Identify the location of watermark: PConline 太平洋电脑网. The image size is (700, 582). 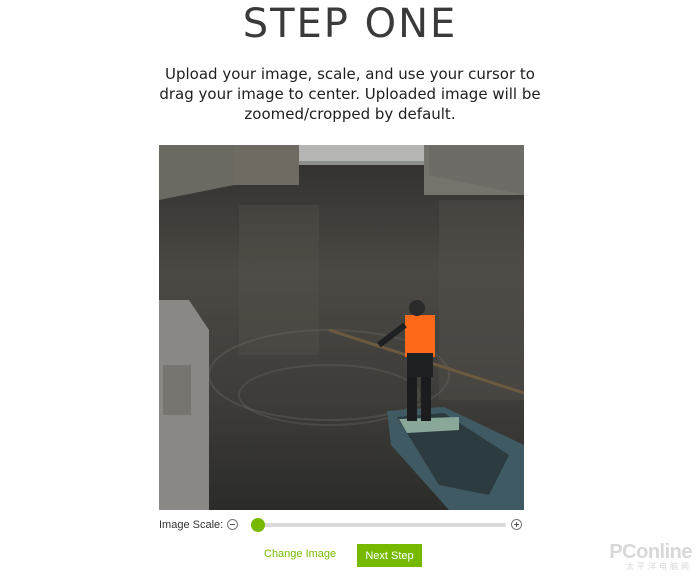
(650, 557).